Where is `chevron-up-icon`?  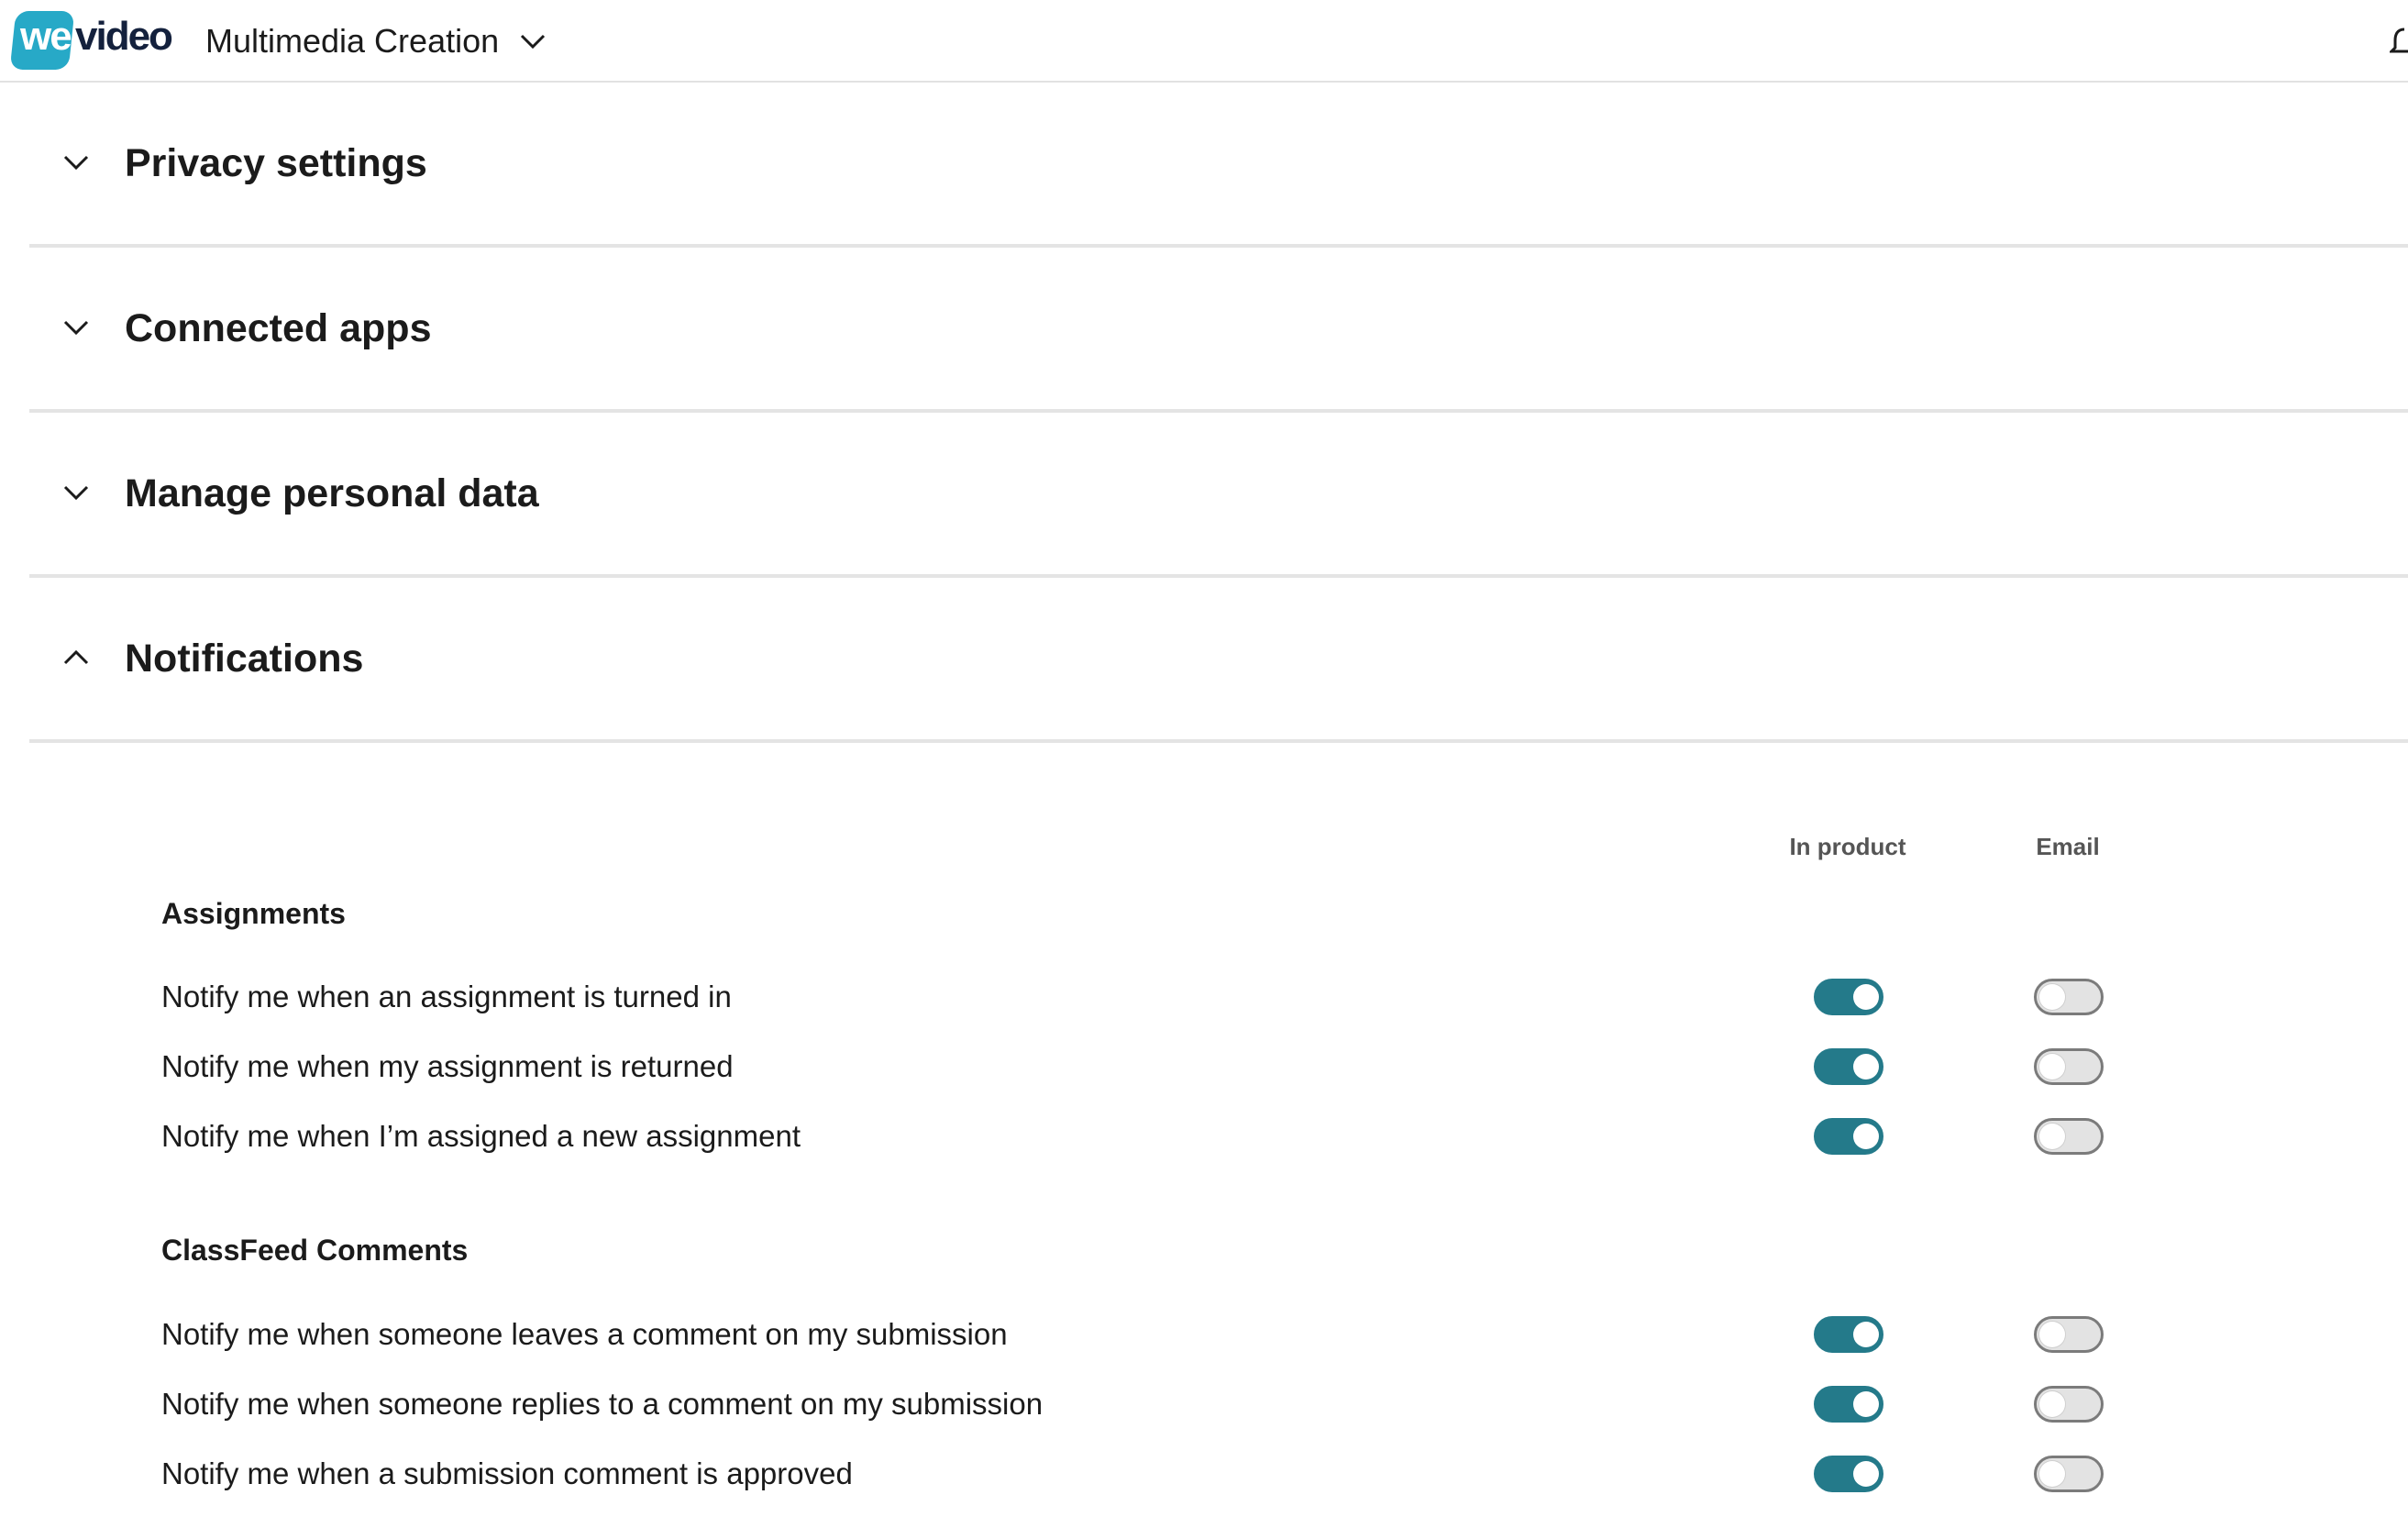
chevron-up-icon is located at coordinates (76, 657).